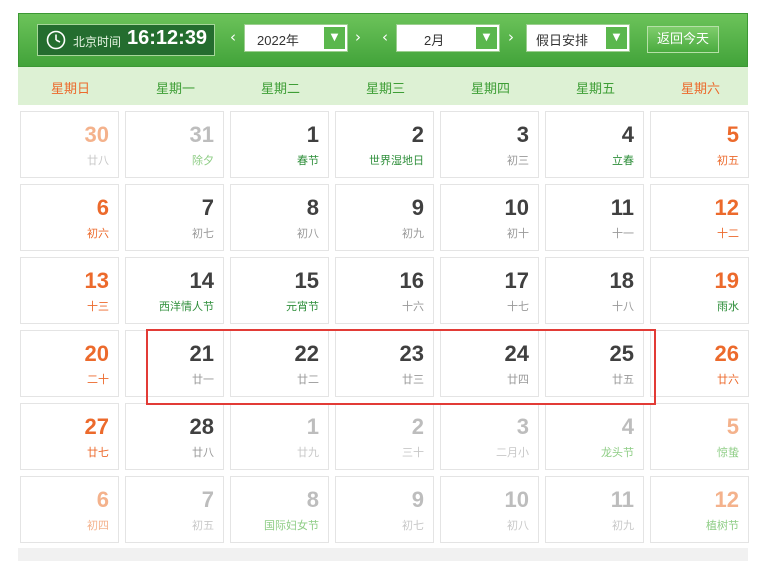  I want to click on day-number: 5, so click(732, 134).